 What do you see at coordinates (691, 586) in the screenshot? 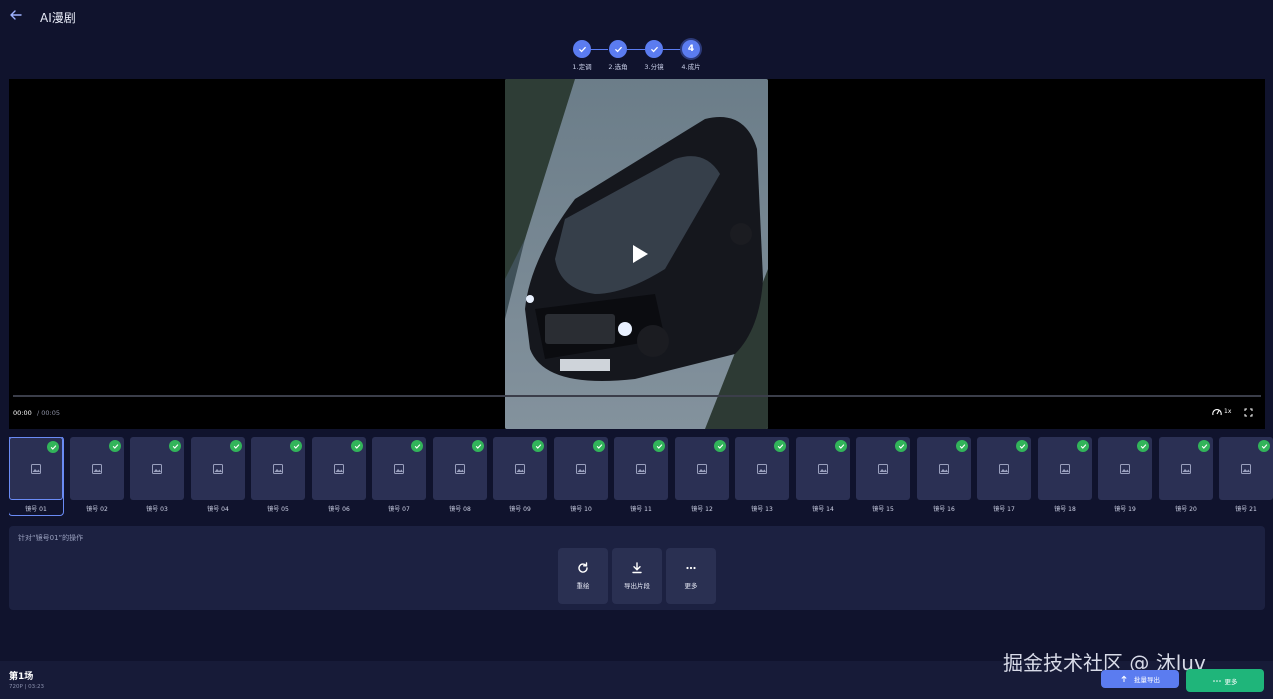
I see `more-actions-label: 更多` at bounding box center [691, 586].